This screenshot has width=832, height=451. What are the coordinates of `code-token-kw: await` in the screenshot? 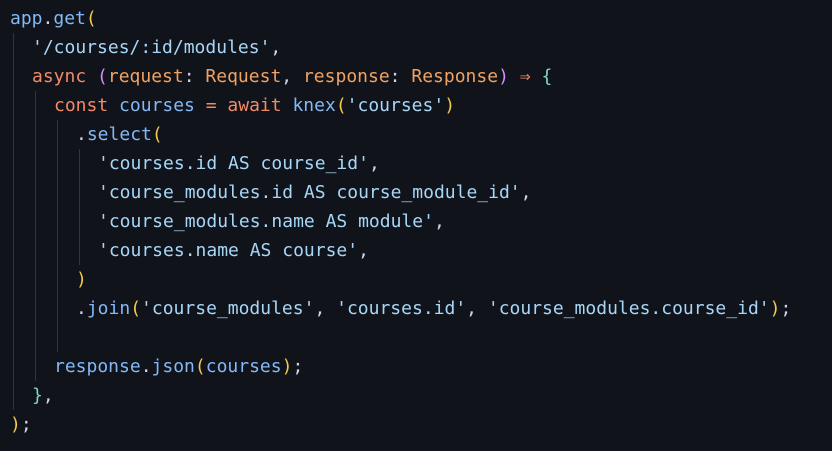 It's located at (254, 105).